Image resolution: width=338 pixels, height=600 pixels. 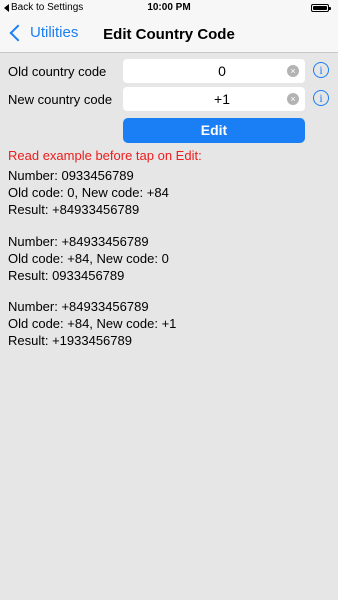 I want to click on status-time: 10:00 PM, so click(x=169, y=7).